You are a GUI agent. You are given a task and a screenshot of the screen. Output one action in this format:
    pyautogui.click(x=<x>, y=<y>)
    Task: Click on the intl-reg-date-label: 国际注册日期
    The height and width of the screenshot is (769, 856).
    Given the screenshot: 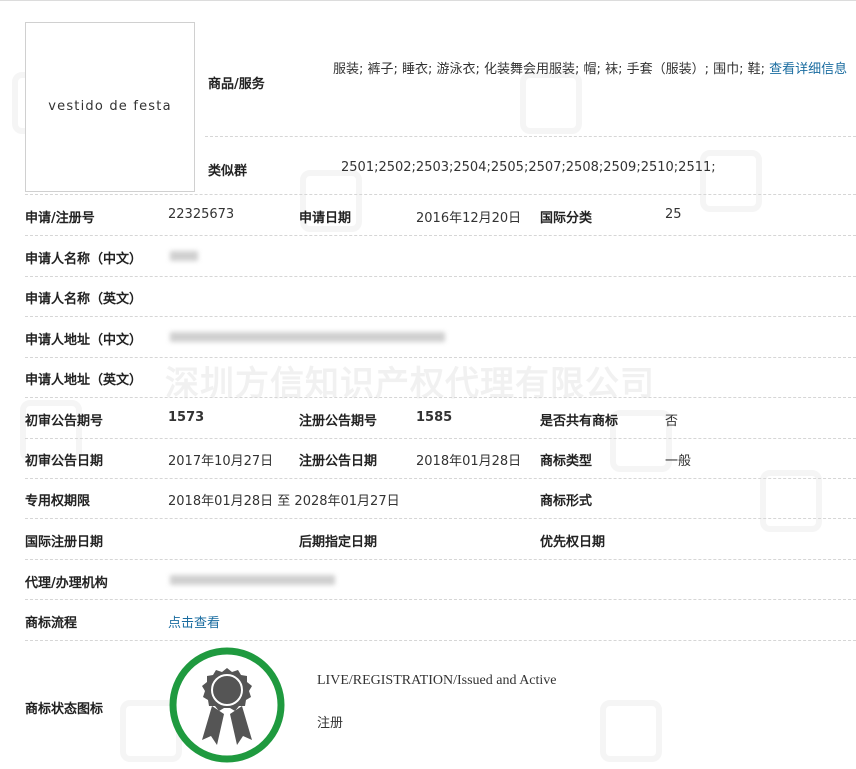 What is the action you would take?
    pyautogui.click(x=64, y=542)
    